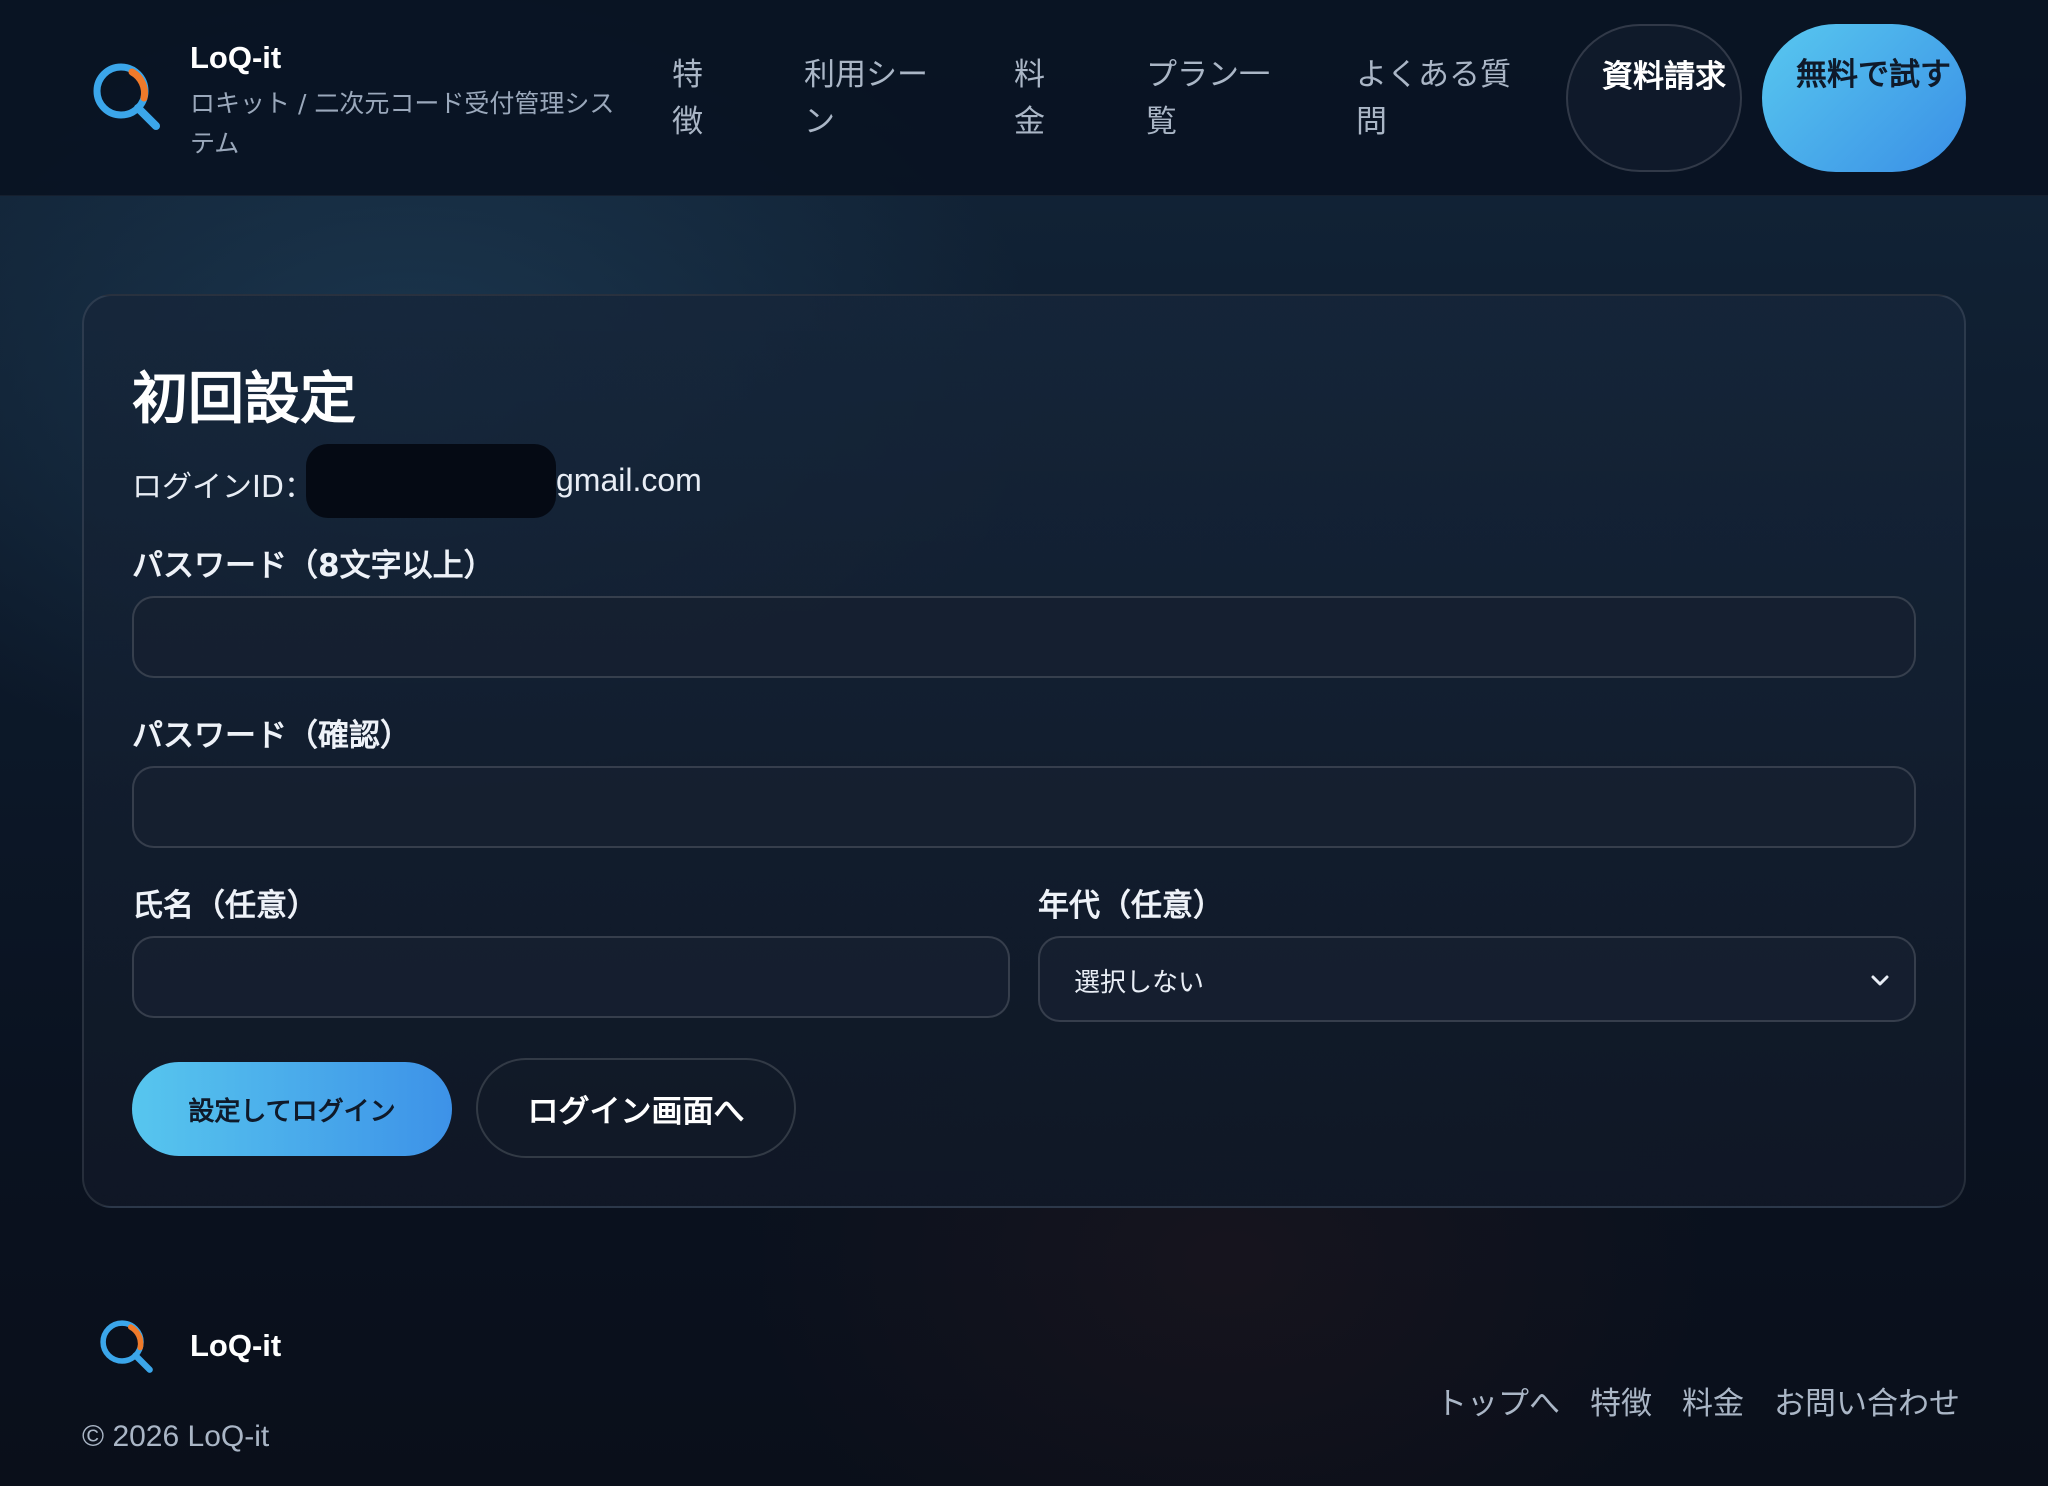 The height and width of the screenshot is (1486, 2048). I want to click on age-label: 年代（任意）, so click(1131, 906).